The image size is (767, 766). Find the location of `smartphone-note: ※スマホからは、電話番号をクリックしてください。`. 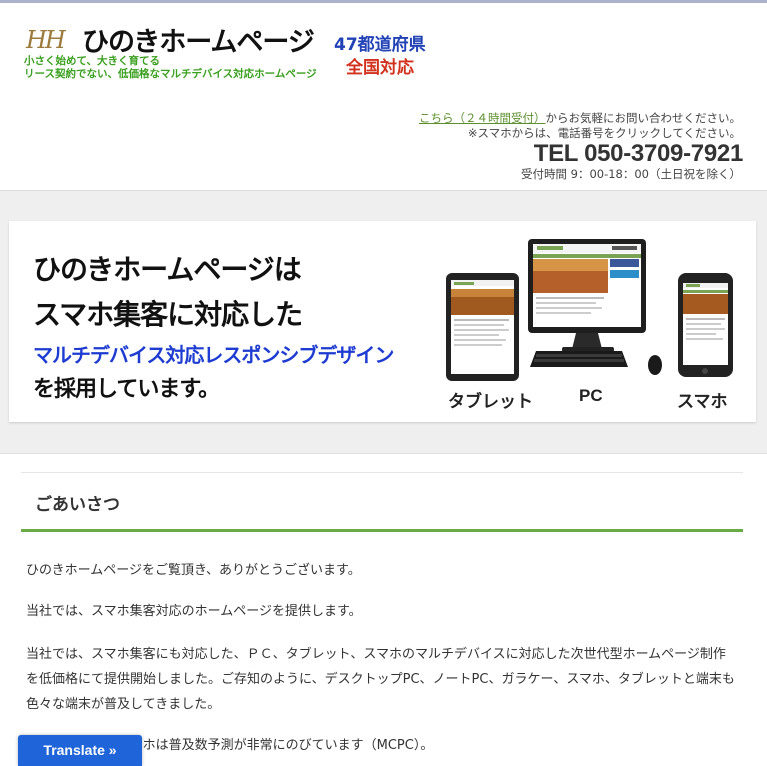

smartphone-note: ※スマホからは、電話番号をクリックしてください。 is located at coordinates (604, 133).